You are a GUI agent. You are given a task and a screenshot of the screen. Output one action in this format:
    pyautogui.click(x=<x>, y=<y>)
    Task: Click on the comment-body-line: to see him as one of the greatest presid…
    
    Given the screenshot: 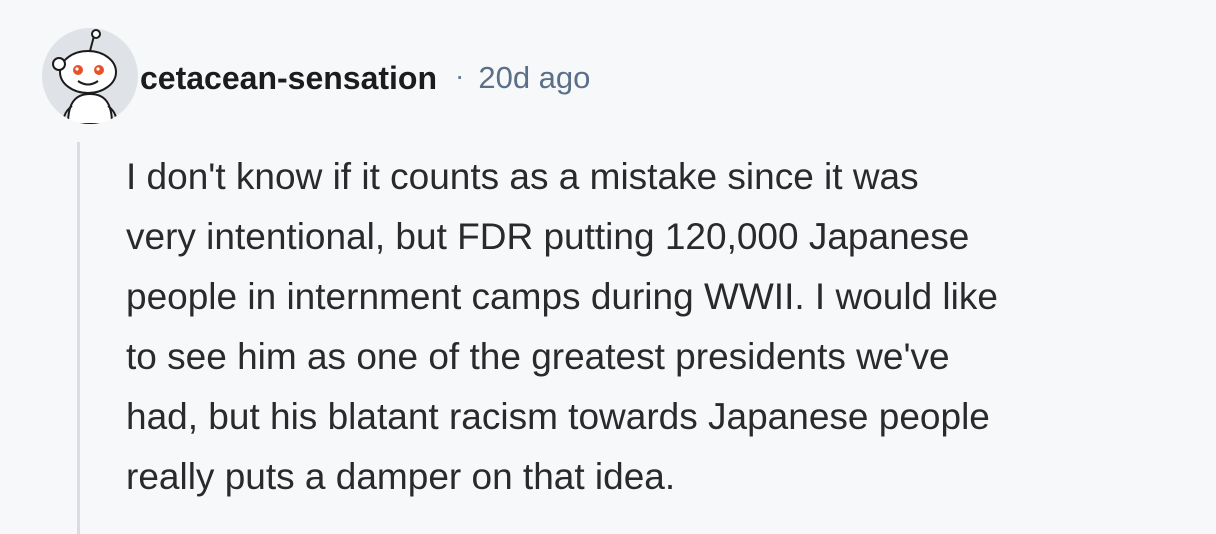 What is the action you would take?
    pyautogui.click(x=538, y=356)
    